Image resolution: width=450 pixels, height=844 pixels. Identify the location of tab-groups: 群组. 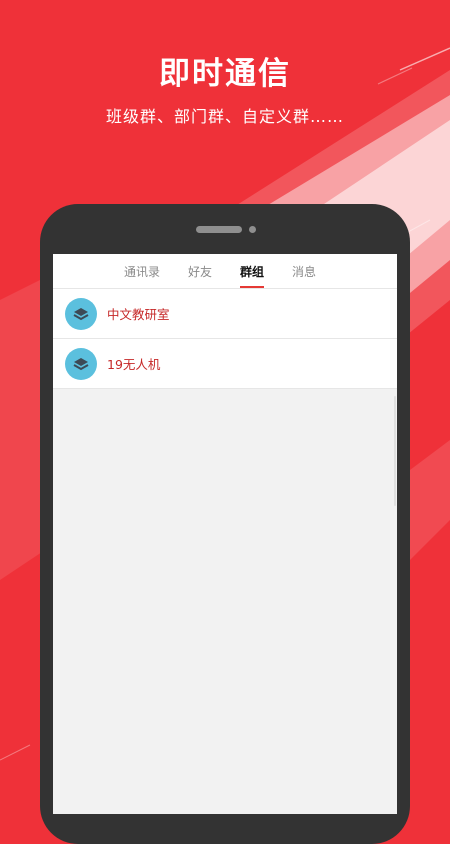
(252, 272).